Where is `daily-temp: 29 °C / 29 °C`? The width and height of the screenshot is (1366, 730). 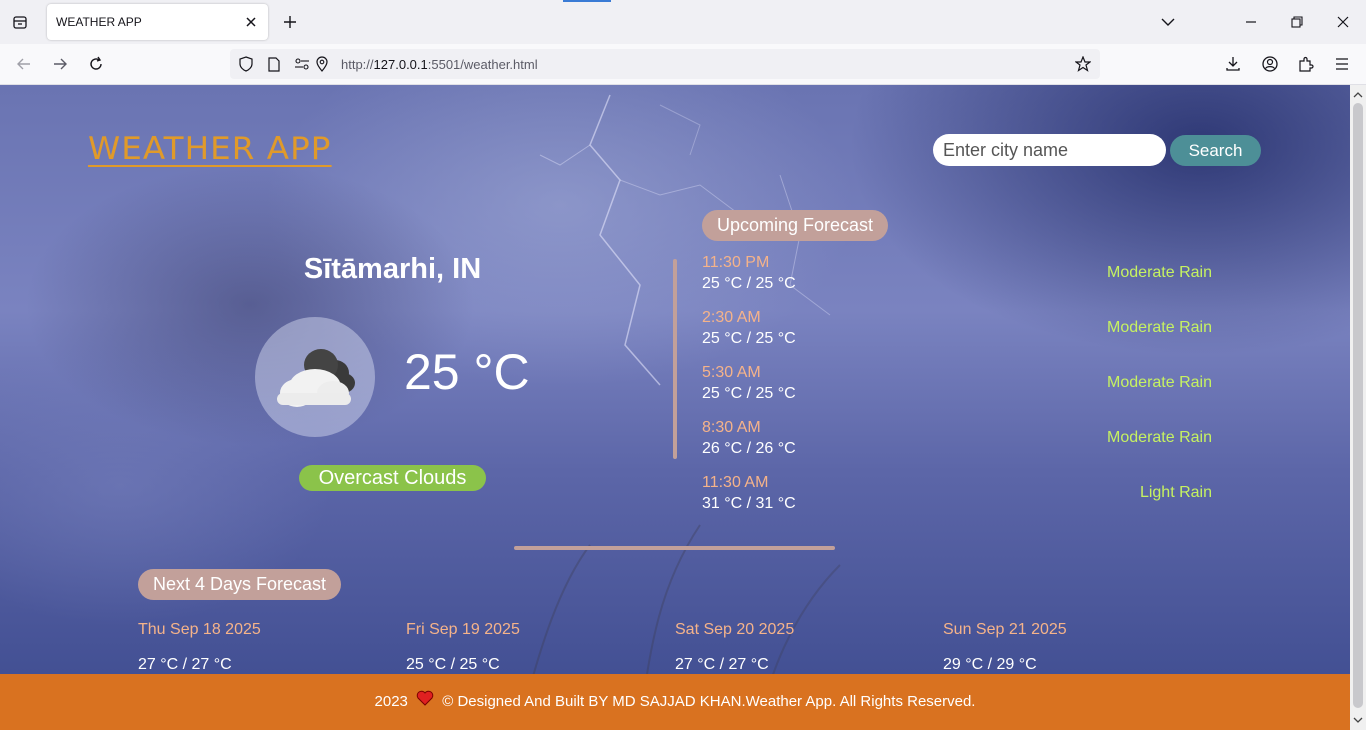 daily-temp: 29 °C / 29 °C is located at coordinates (990, 664).